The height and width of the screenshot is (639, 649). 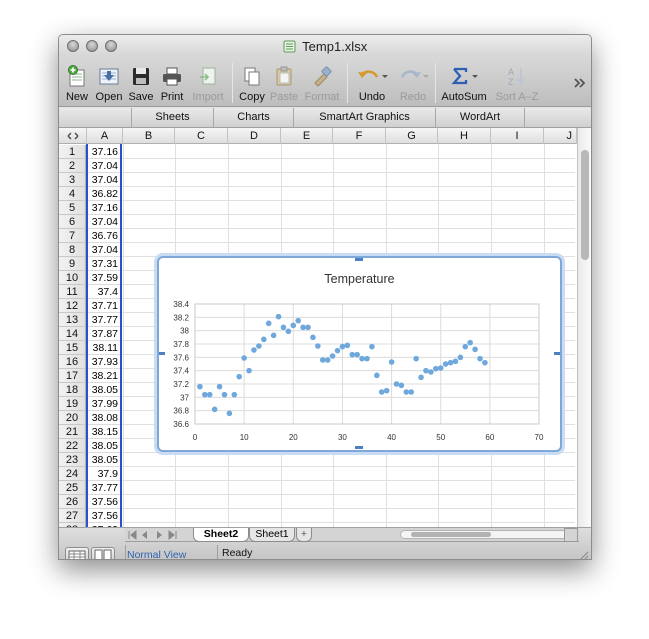 What do you see at coordinates (72, 292) in the screenshot?
I see `row-header: 11` at bounding box center [72, 292].